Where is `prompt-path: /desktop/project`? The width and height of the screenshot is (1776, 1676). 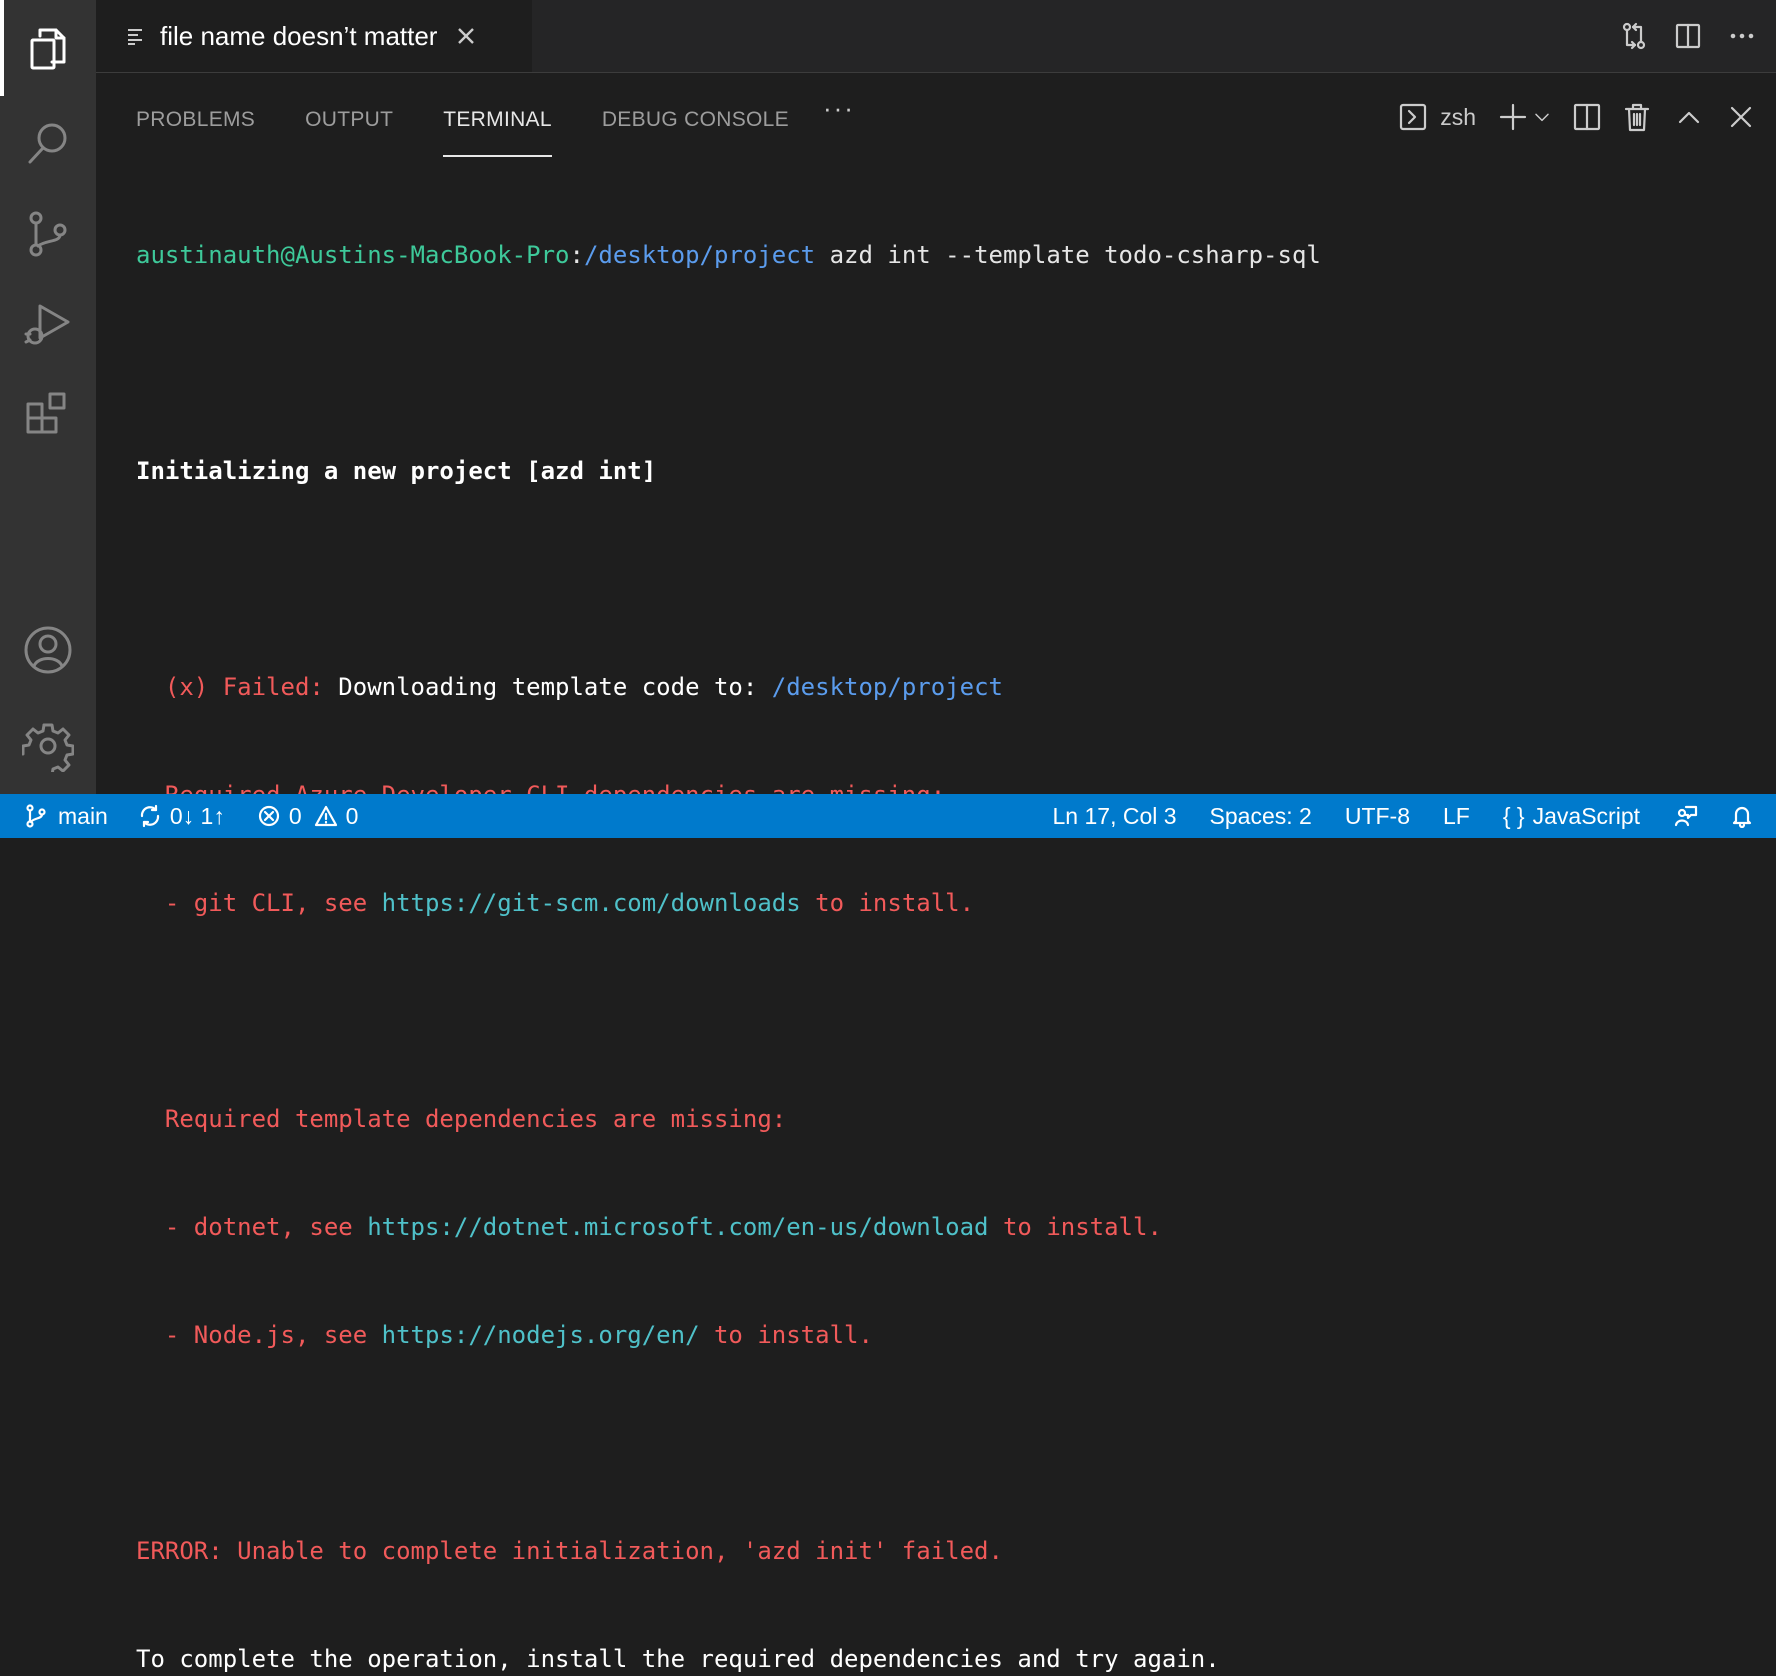
prompt-path: /desktop/project is located at coordinates (699, 255).